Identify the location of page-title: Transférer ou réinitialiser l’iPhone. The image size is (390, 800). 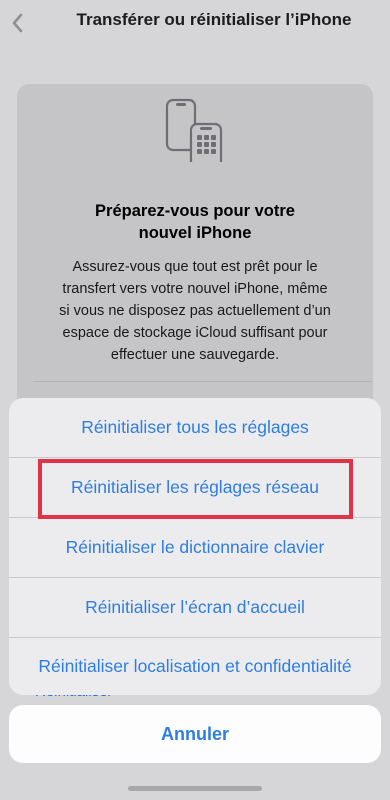
(214, 19).